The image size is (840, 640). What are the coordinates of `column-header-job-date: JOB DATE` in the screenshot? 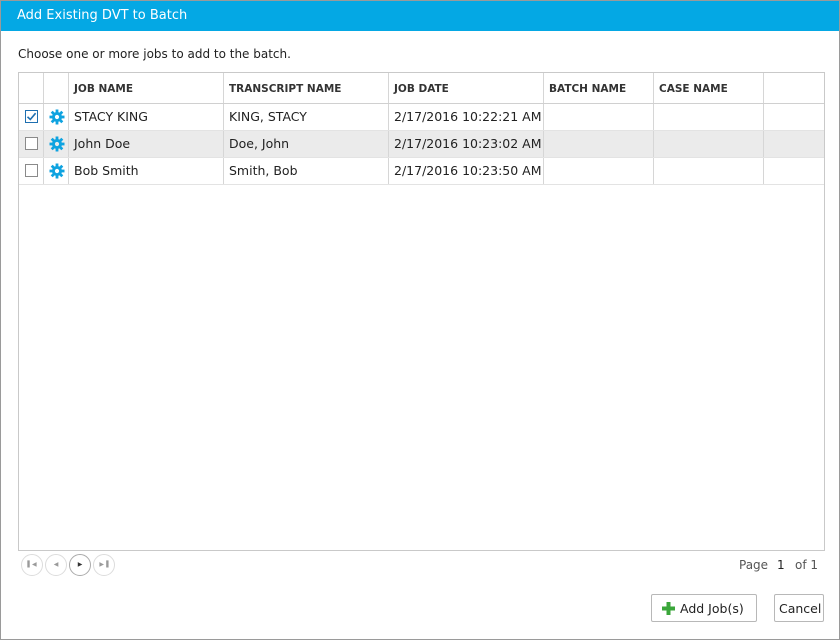 It's located at (466, 88).